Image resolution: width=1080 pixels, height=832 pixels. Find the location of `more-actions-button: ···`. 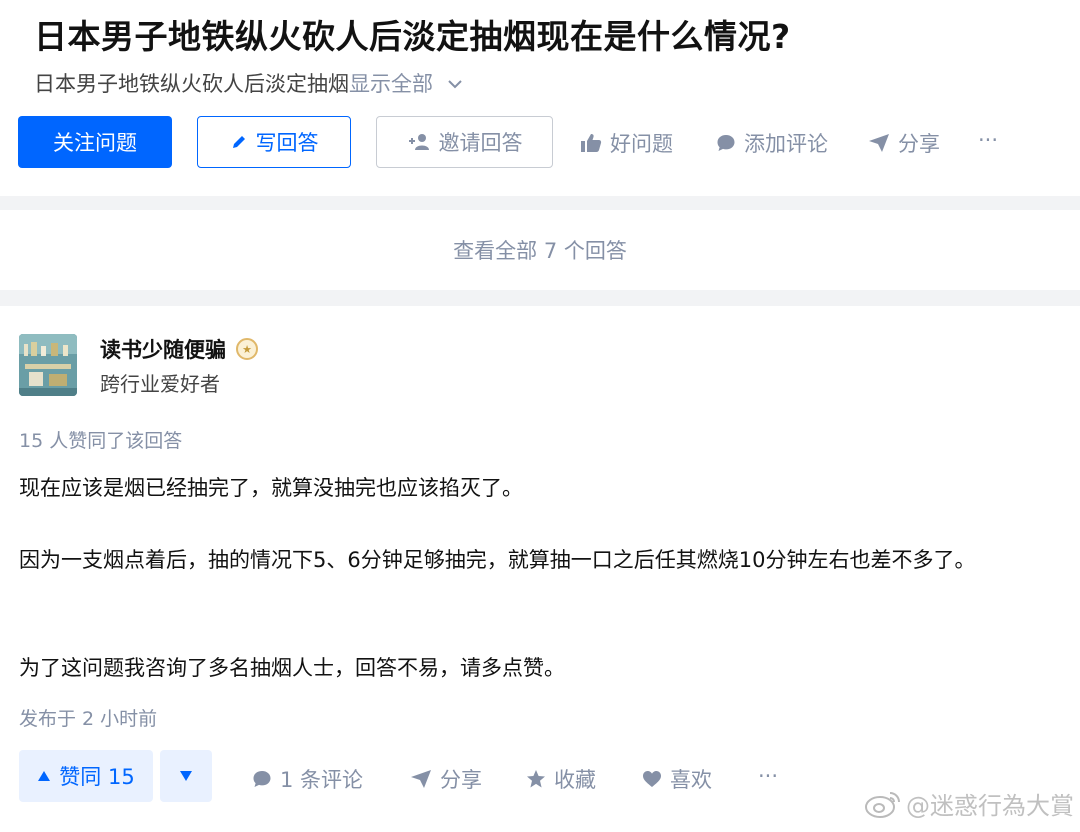

more-actions-button: ··· is located at coordinates (988, 140).